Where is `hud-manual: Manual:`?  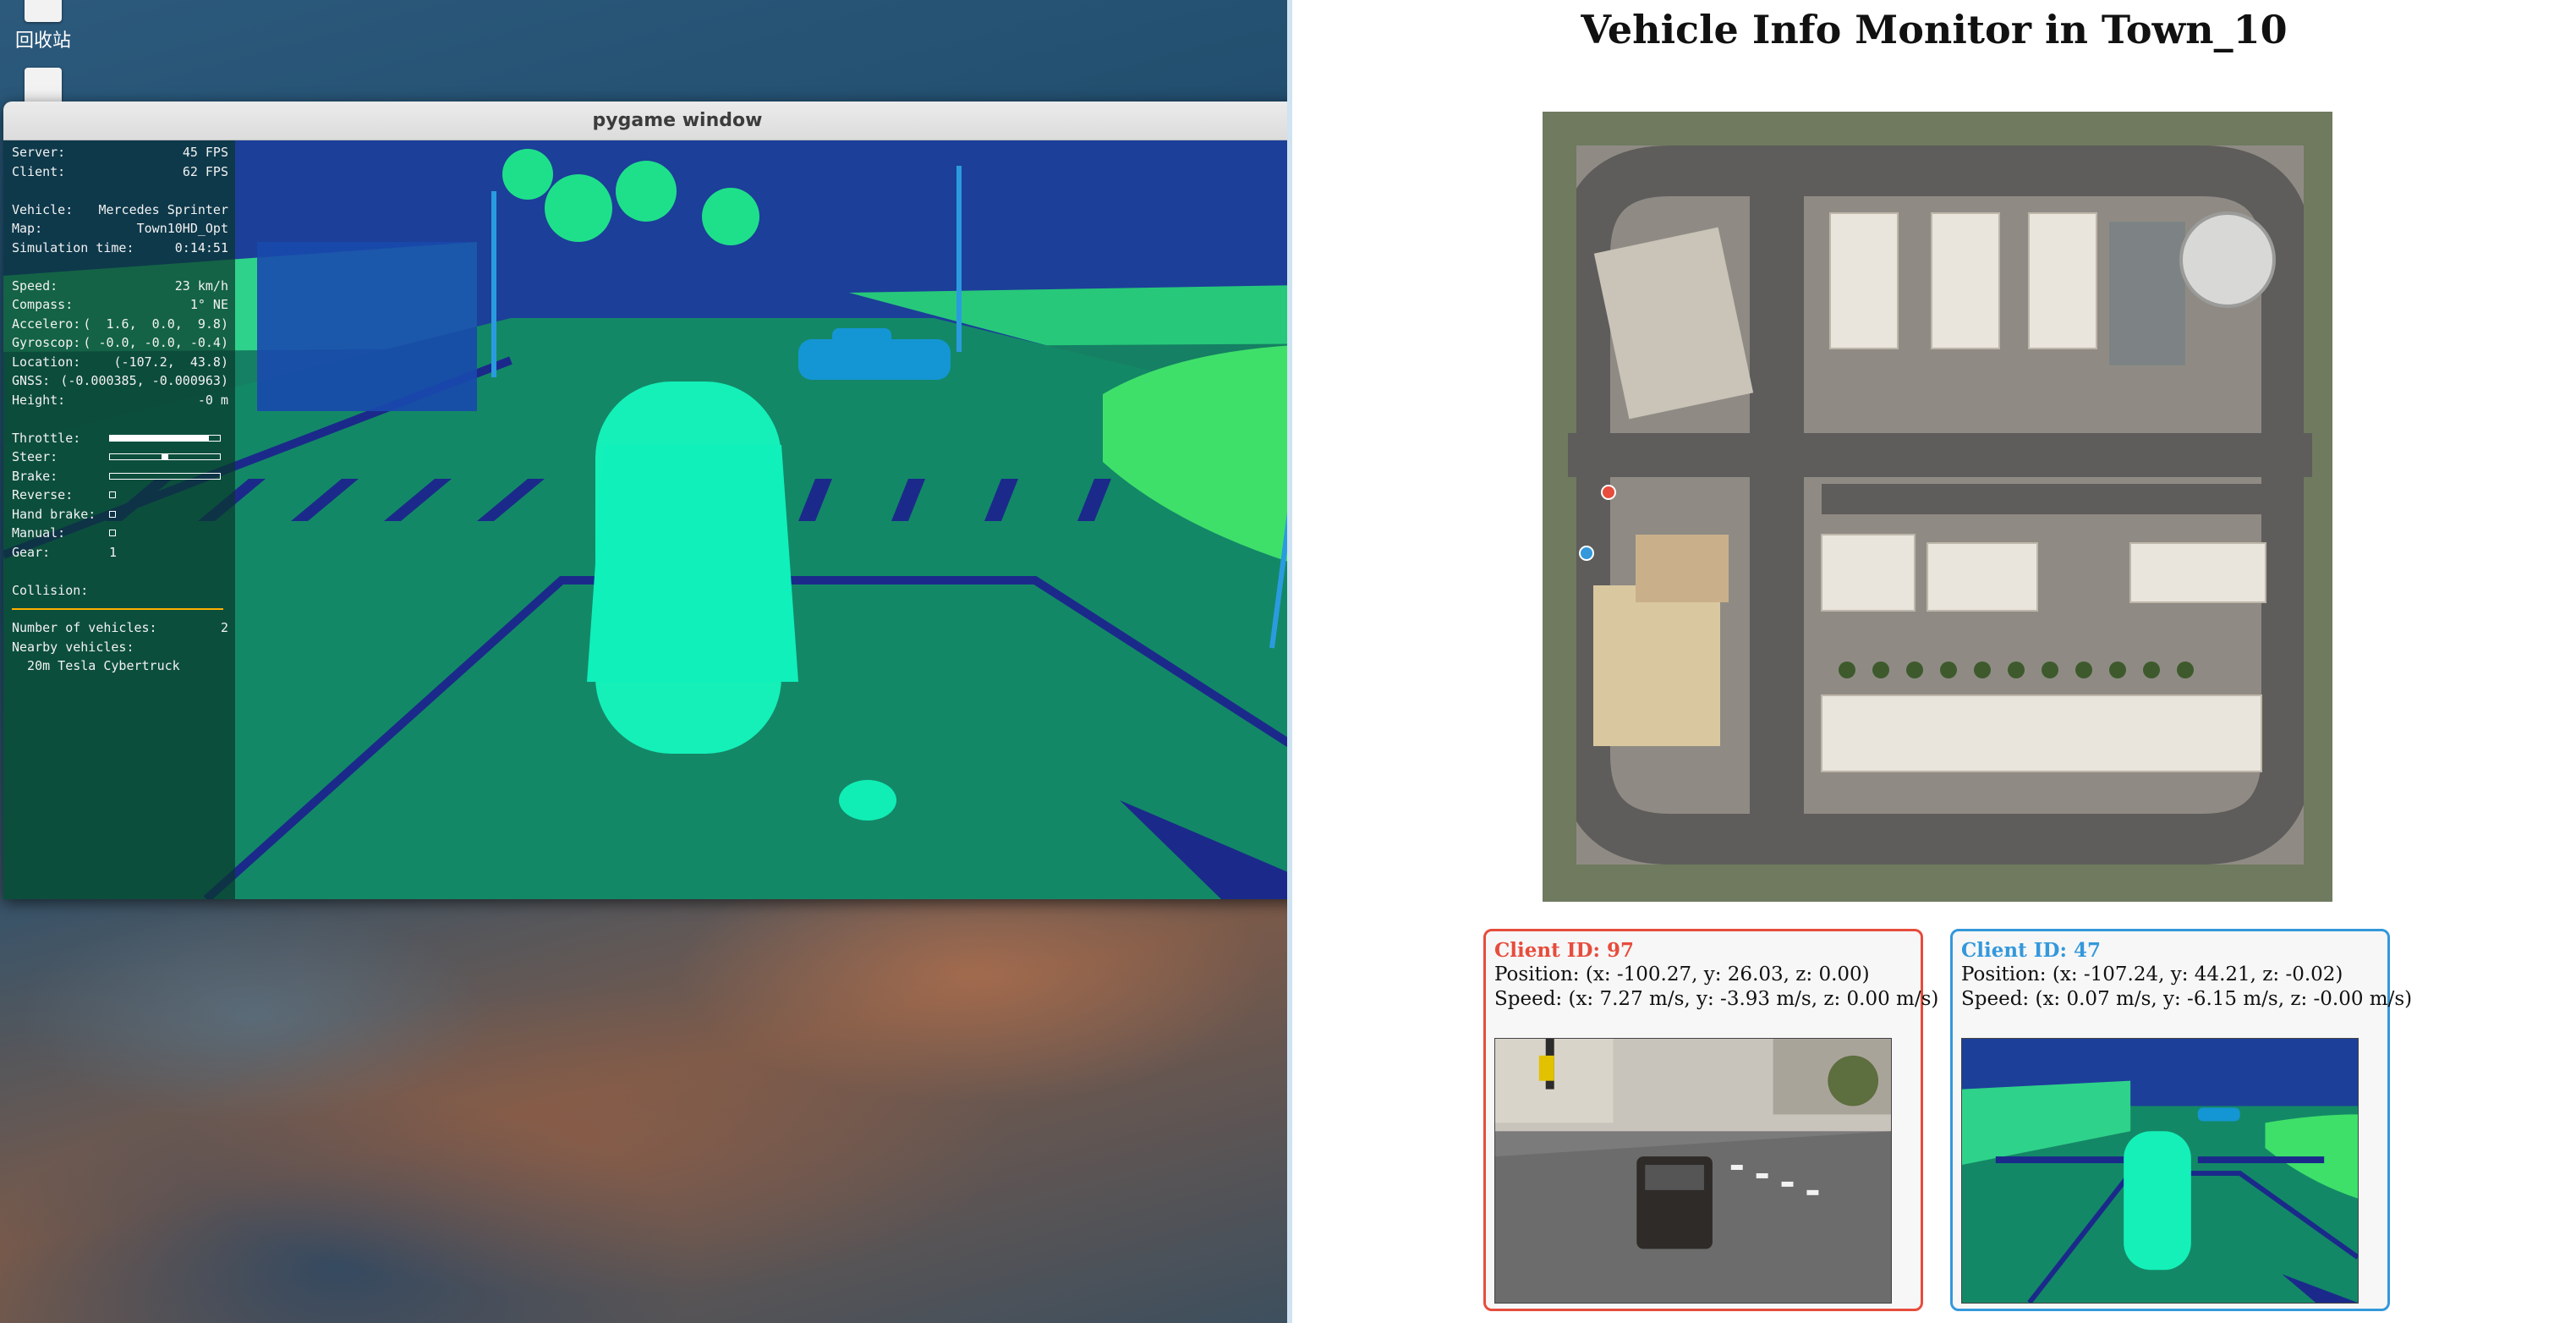 hud-manual: Manual: is located at coordinates (120, 533).